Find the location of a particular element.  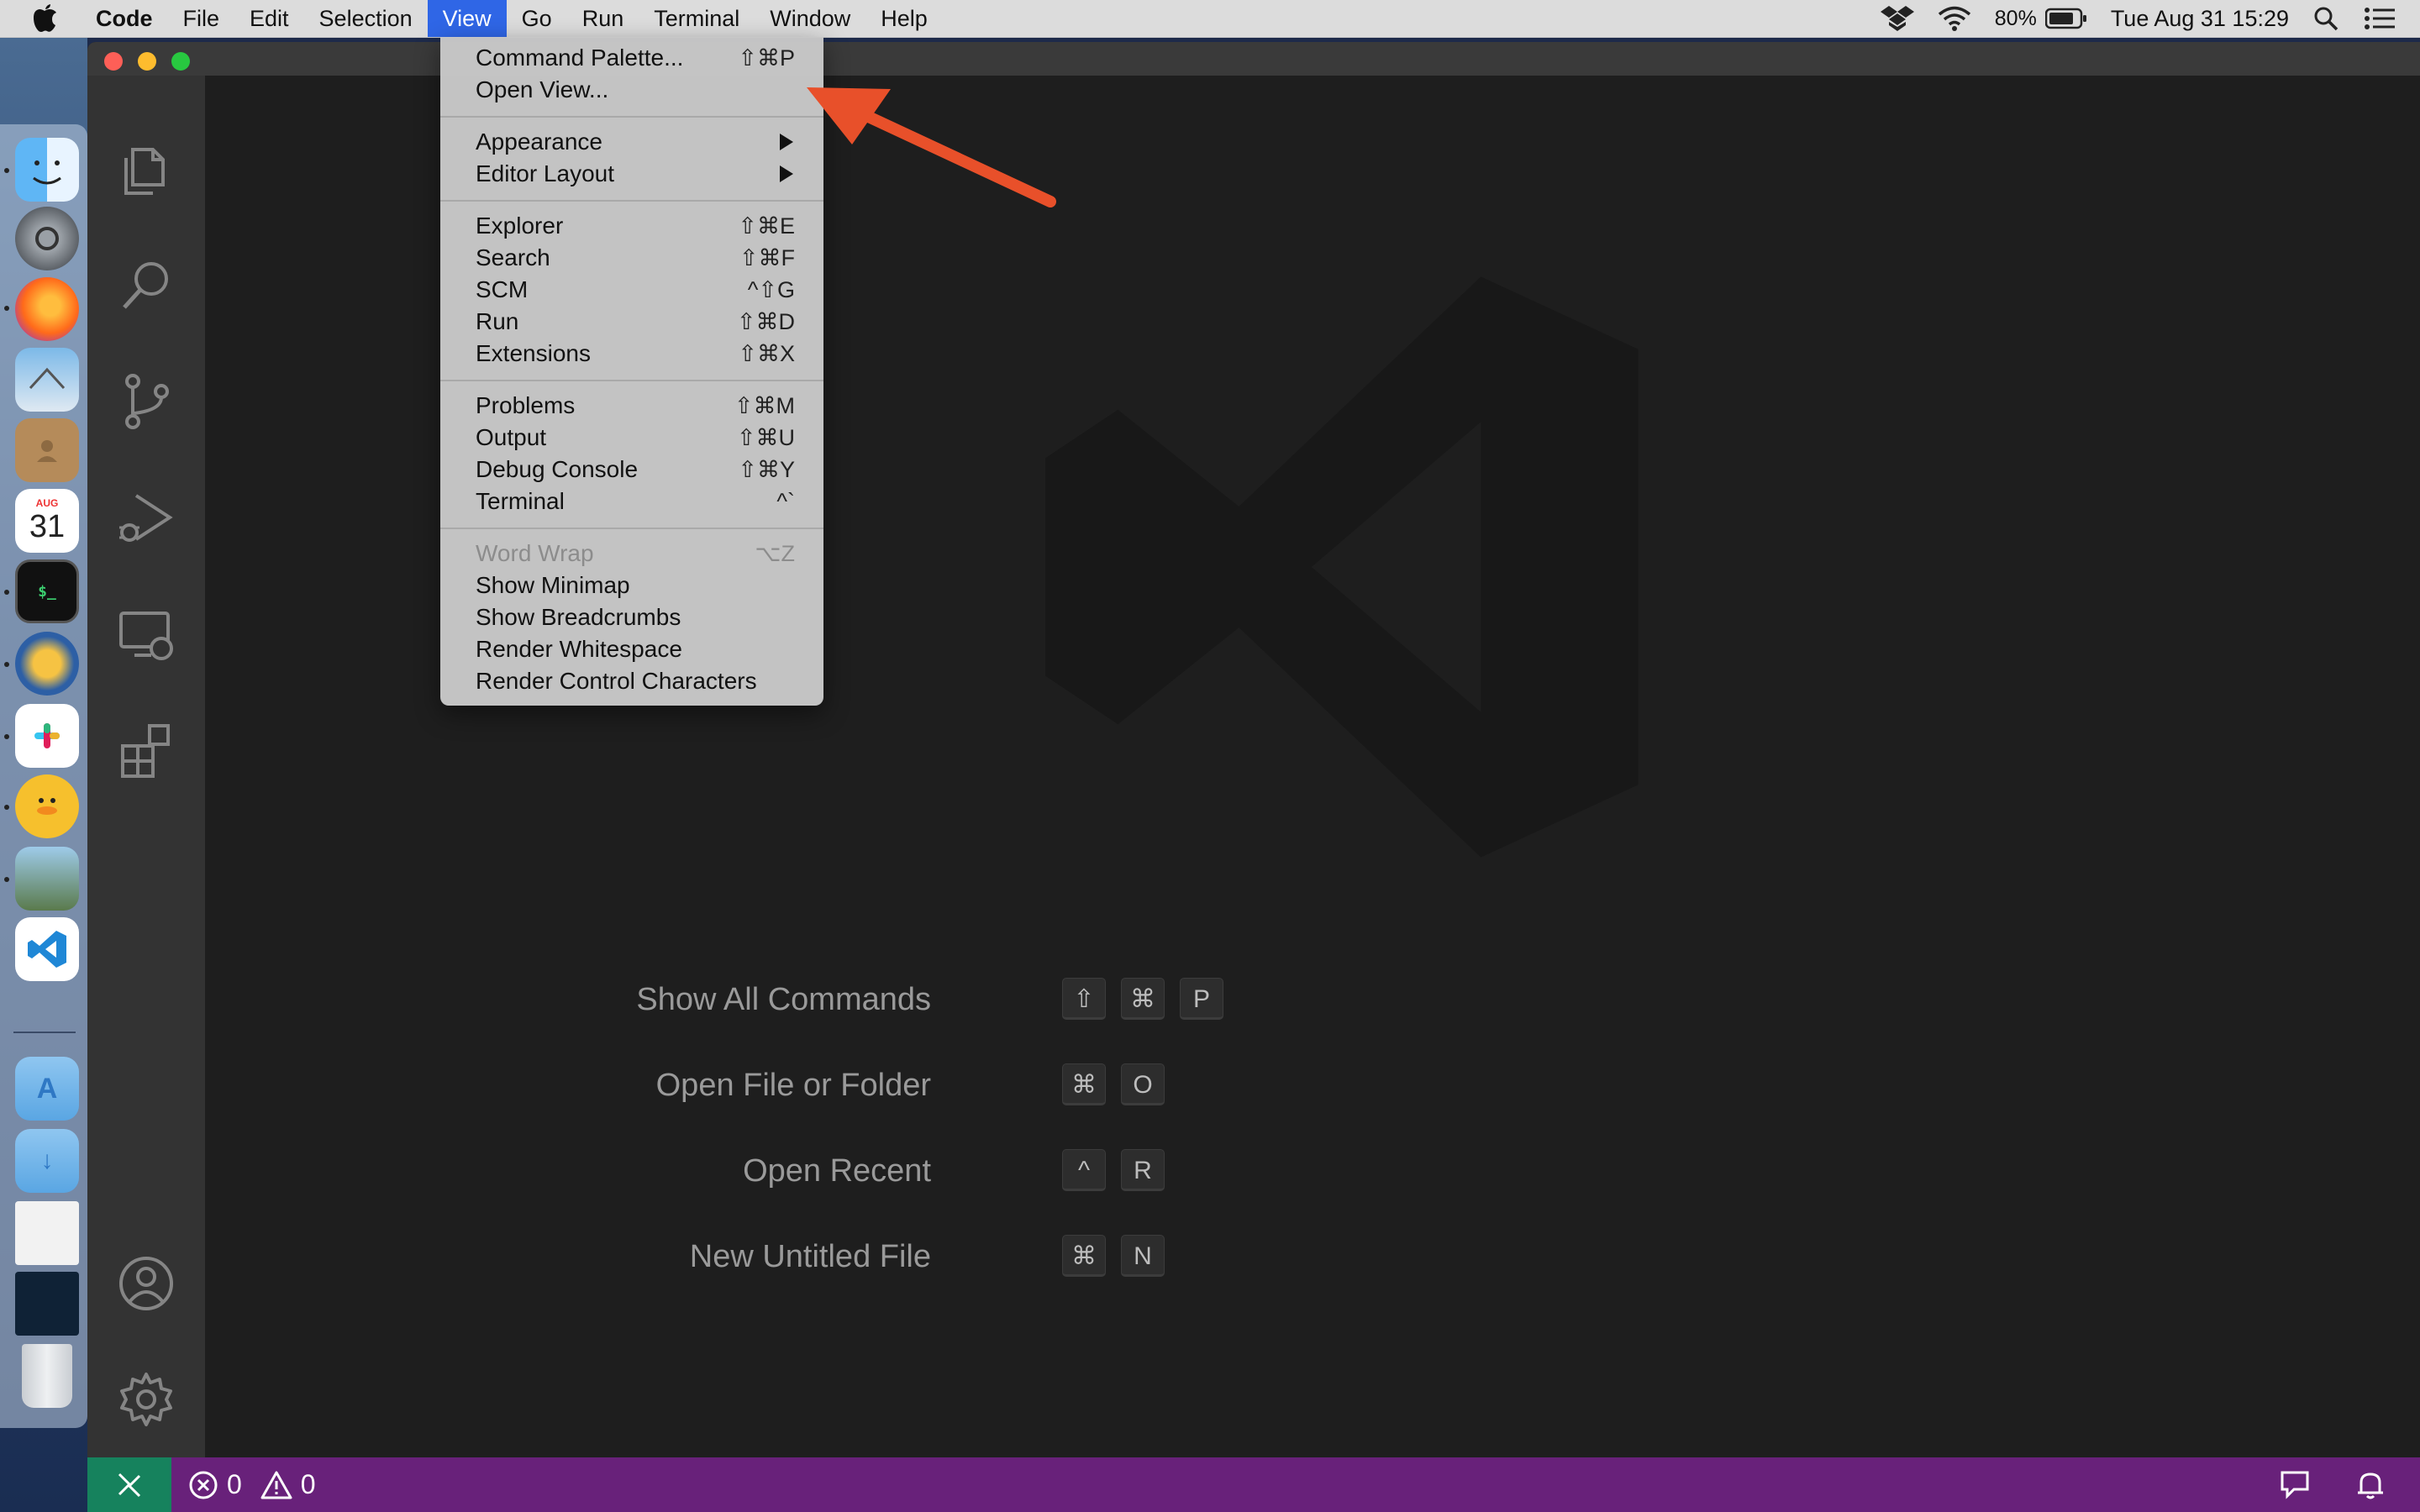

menu-item-debug-console: Debug Console ⇧⌘Y is located at coordinates (644, 470).